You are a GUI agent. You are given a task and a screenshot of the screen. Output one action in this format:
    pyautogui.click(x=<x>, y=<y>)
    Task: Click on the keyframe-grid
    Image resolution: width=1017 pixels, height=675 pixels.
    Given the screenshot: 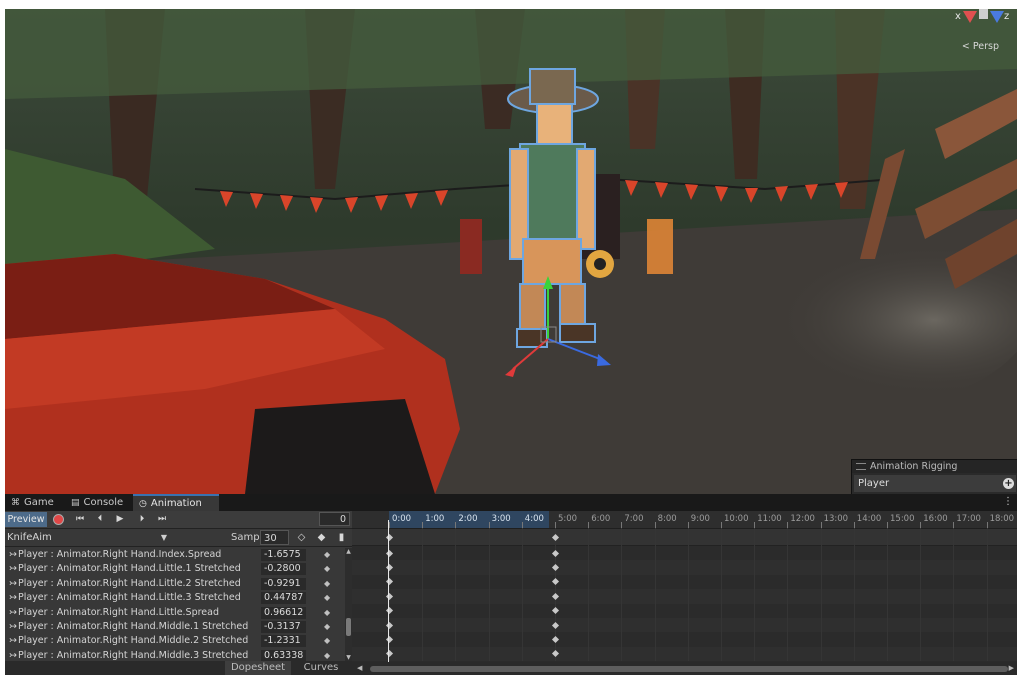 What is the action you would take?
    pyautogui.click(x=684, y=604)
    